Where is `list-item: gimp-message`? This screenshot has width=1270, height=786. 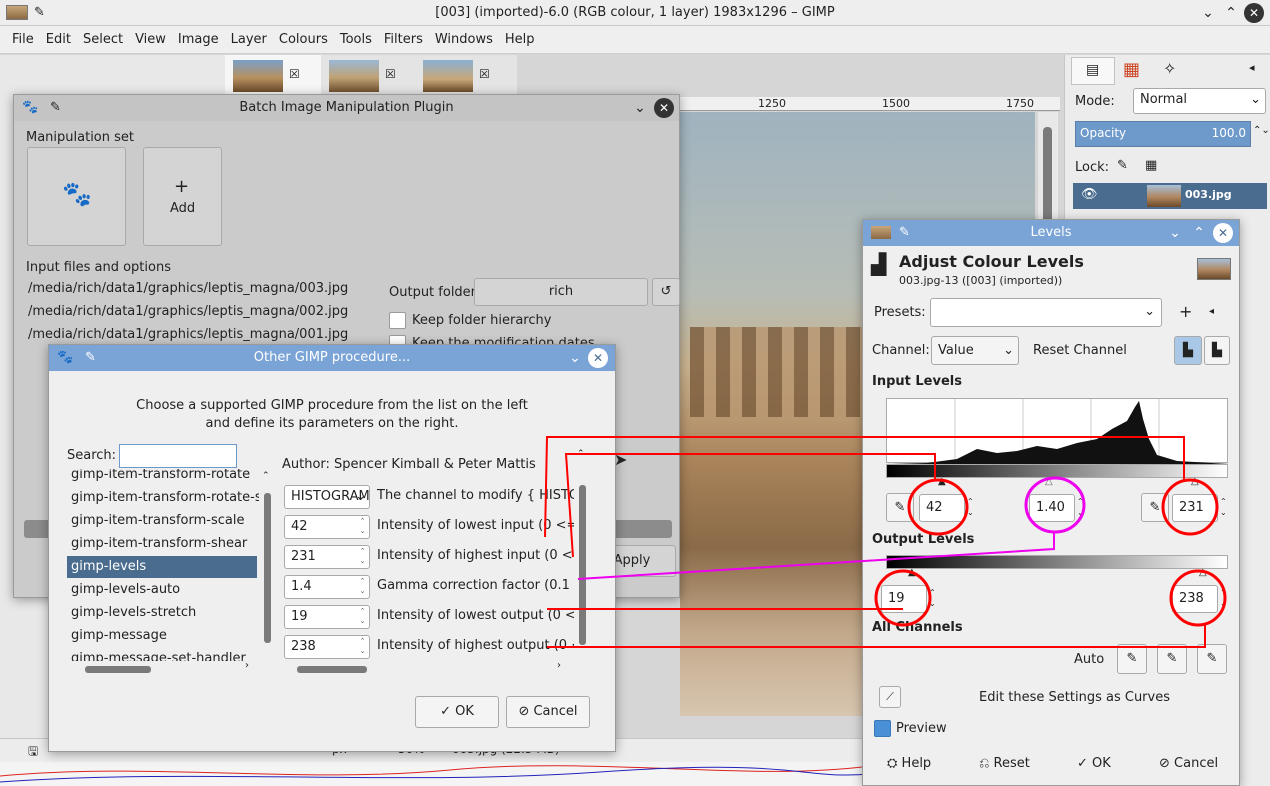
list-item: gimp-message is located at coordinates (119, 635).